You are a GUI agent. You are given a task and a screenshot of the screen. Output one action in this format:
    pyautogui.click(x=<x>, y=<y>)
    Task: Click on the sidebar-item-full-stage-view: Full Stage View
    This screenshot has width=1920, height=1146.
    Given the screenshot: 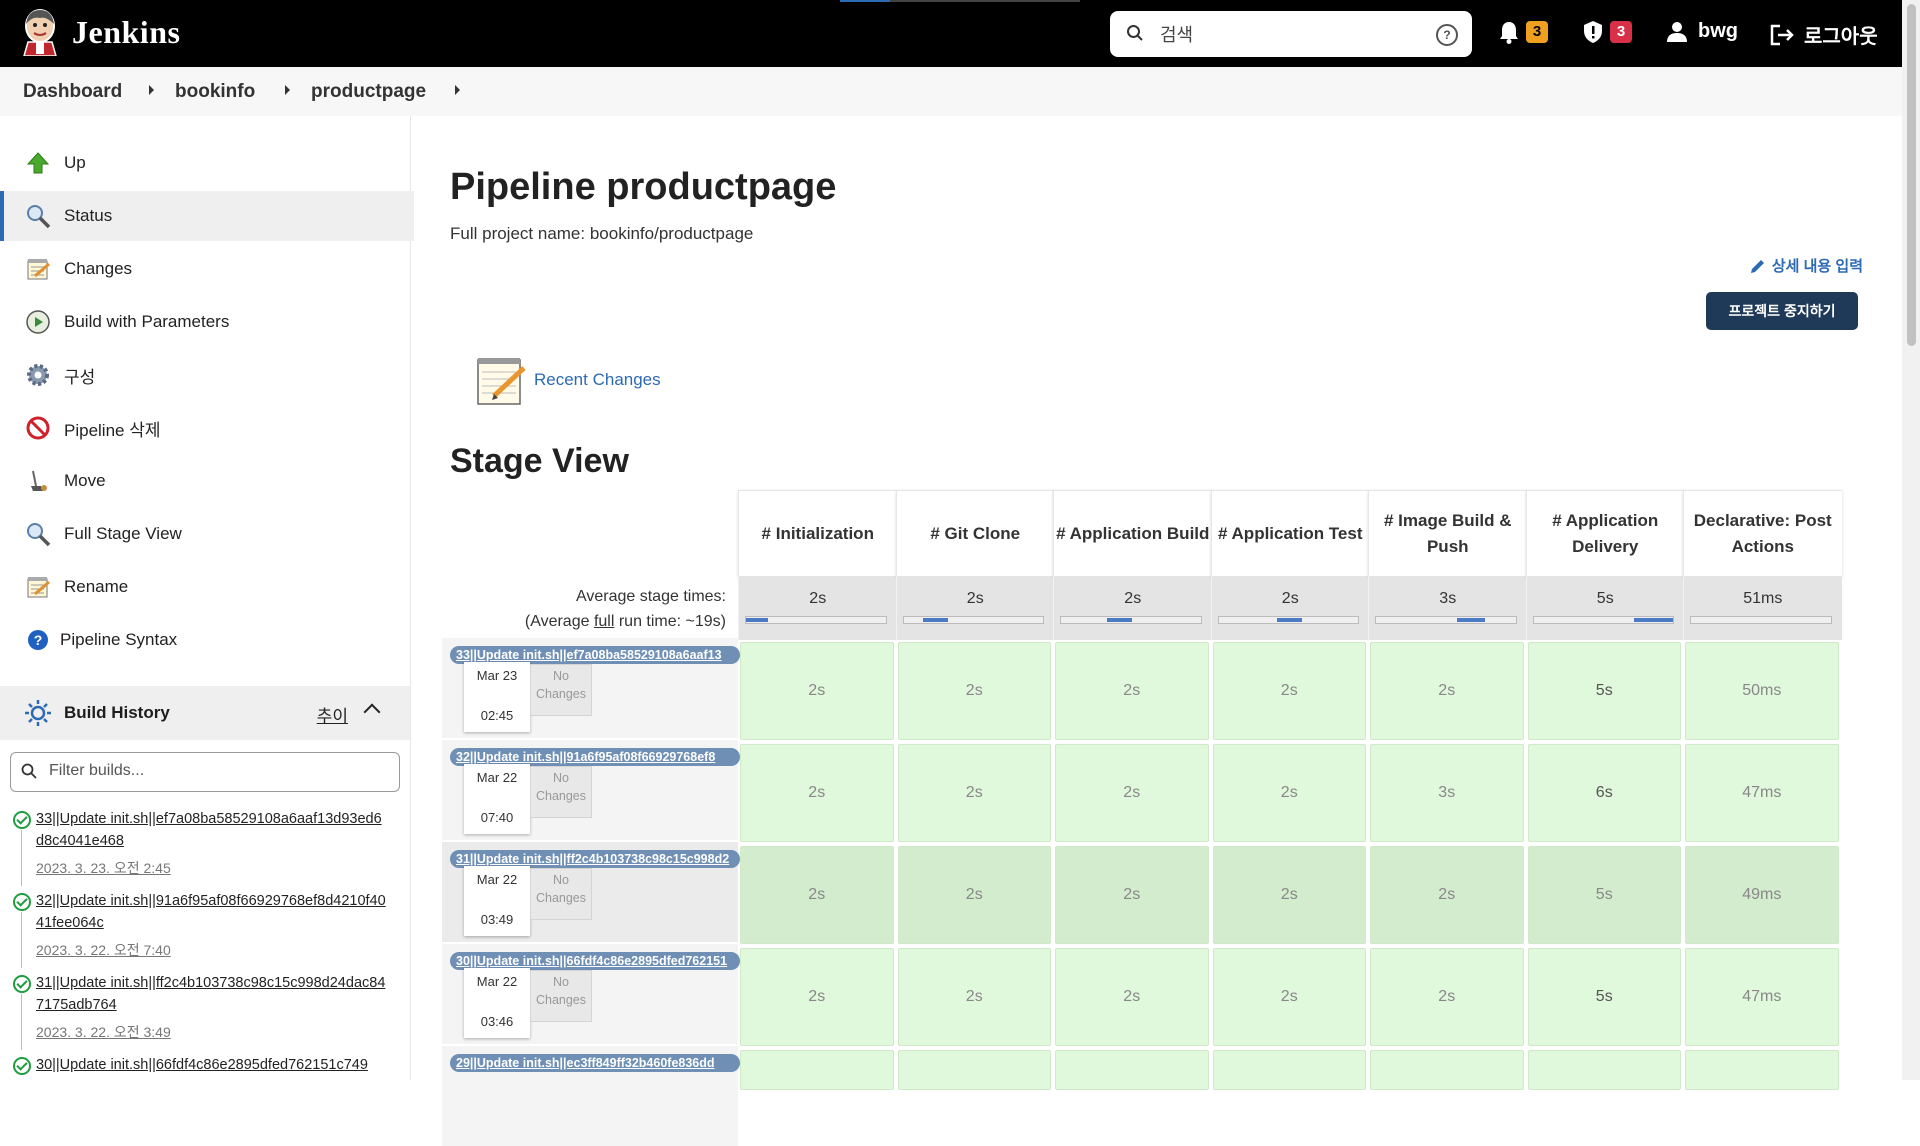 What is the action you would take?
    pyautogui.click(x=205, y=534)
    